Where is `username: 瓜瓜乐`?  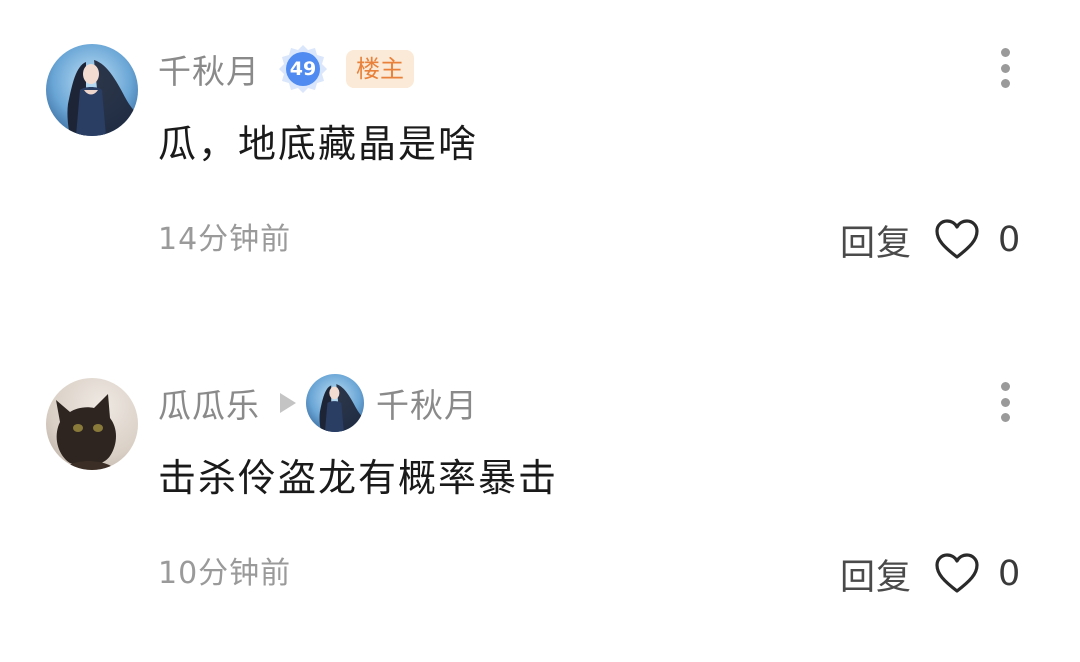 username: 瓜瓜乐 is located at coordinates (209, 403).